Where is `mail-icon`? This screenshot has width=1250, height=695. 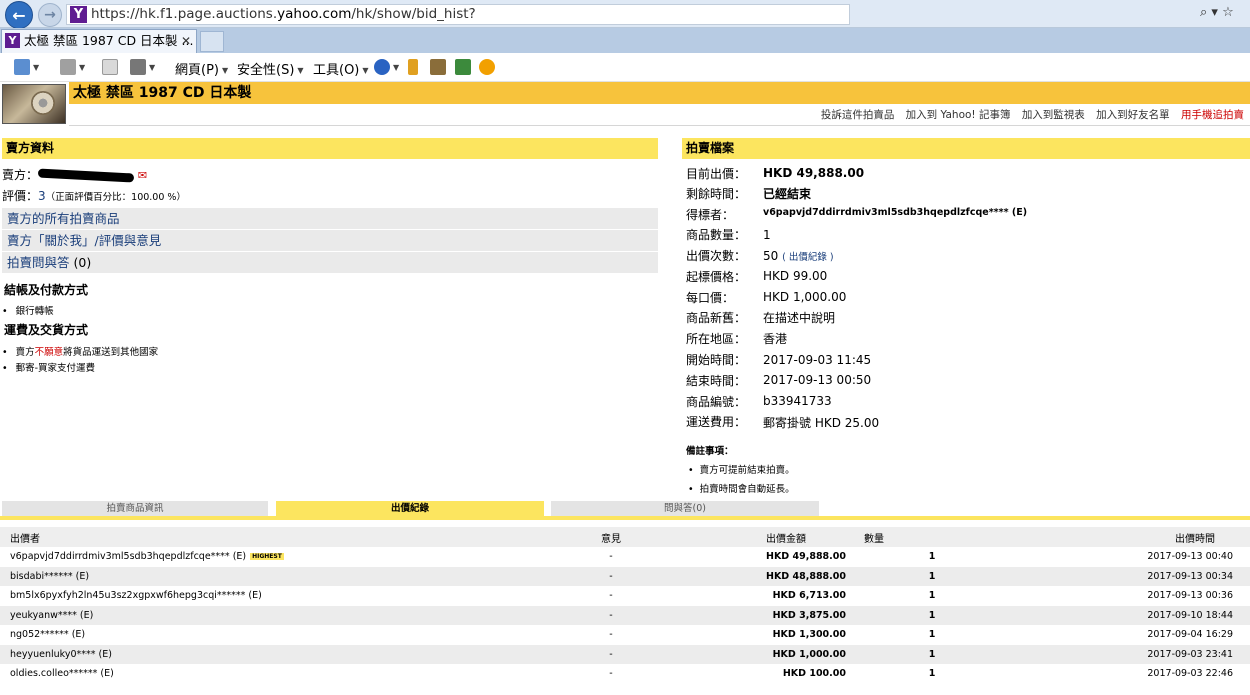
mail-icon is located at coordinates (110, 67).